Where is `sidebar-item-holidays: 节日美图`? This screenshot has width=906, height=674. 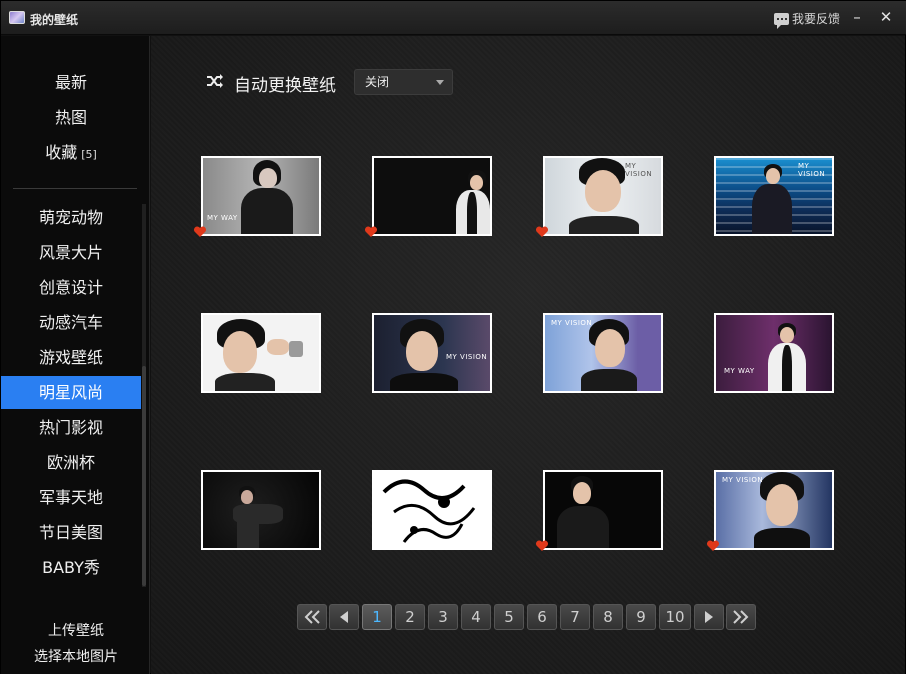
sidebar-item-holidays: 节日美图 is located at coordinates (71, 532).